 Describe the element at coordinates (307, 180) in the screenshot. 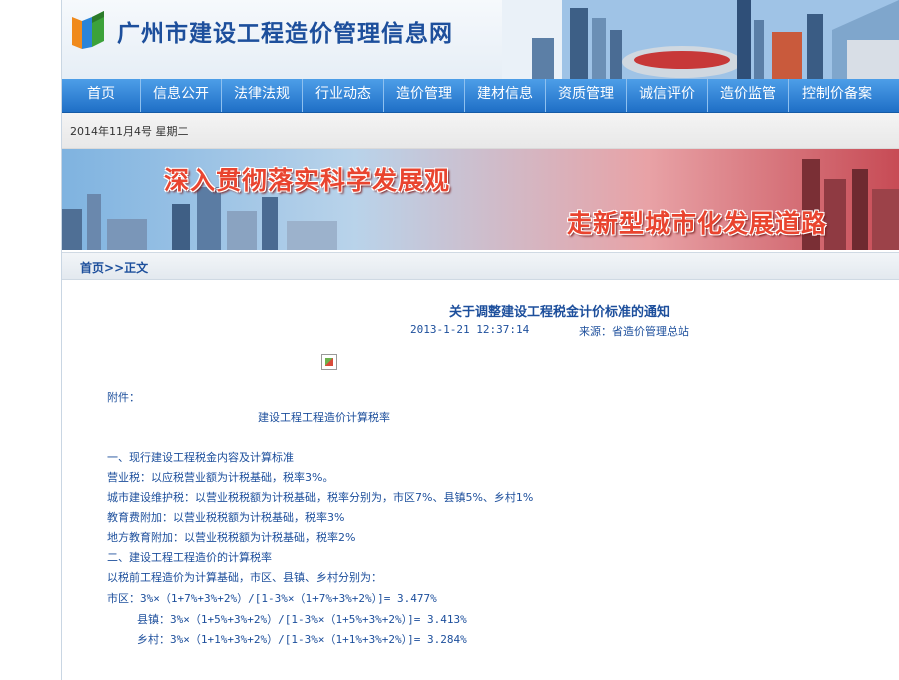

I see `banner-slogan-1: 深入贯彻落实科学发展观` at that location.